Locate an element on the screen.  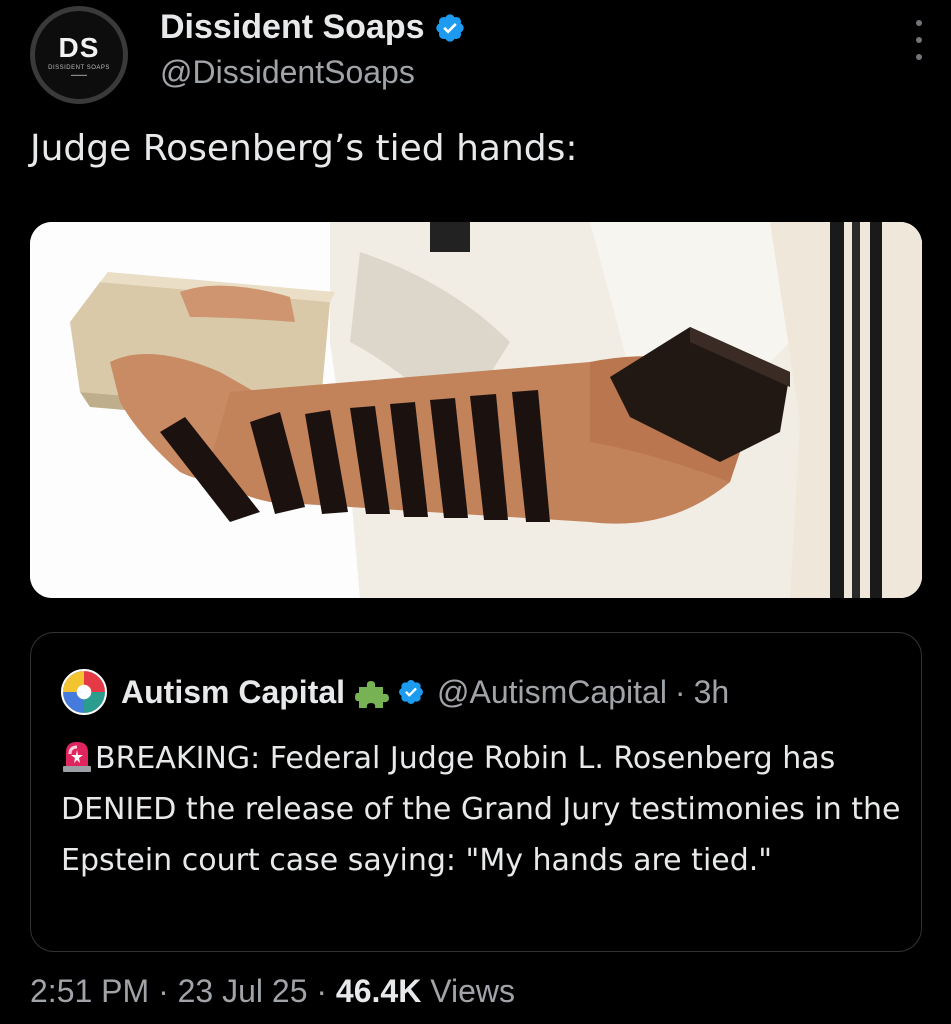
quoted-timestamp: 3h is located at coordinates (712, 692).